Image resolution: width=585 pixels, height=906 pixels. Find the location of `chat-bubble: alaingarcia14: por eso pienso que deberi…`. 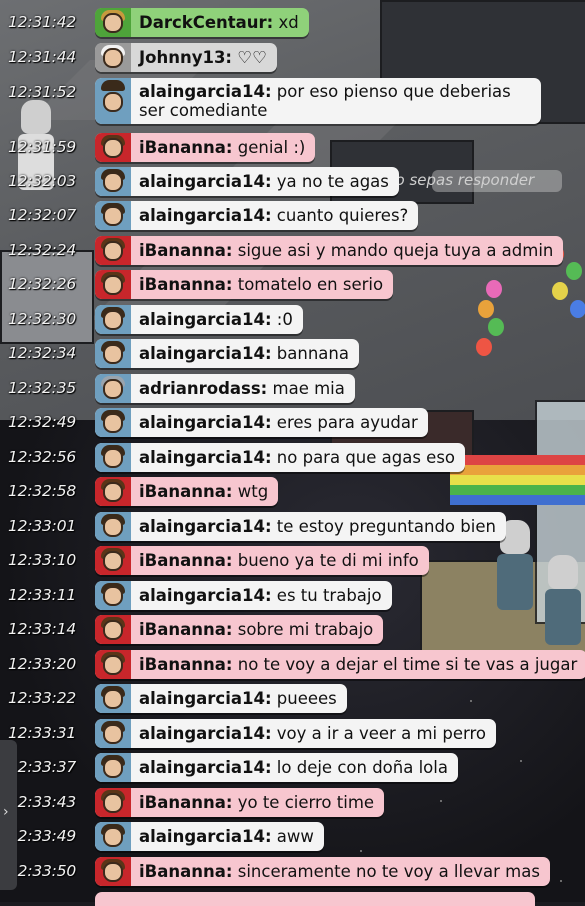

chat-bubble: alaingarcia14: por eso pienso que deberi… is located at coordinates (318, 101).